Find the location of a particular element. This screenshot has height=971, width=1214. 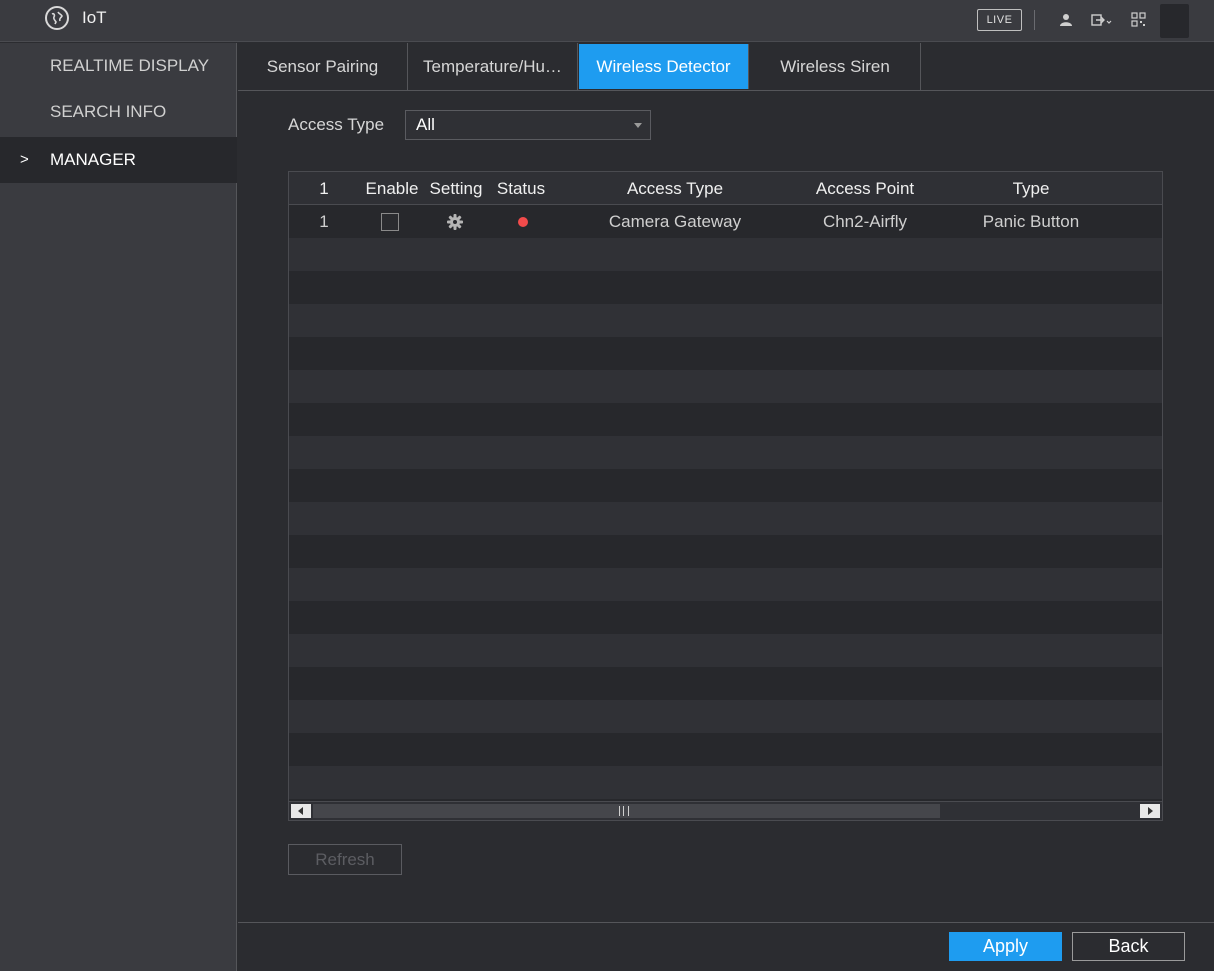

access-type-select: All is located at coordinates (528, 125).